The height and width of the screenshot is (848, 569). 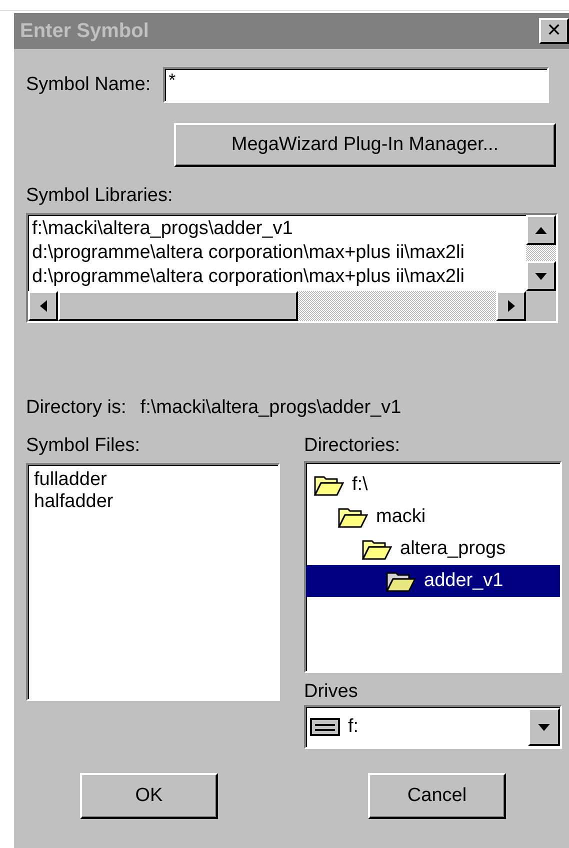 What do you see at coordinates (541, 253) in the screenshot?
I see `scroll-track` at bounding box center [541, 253].